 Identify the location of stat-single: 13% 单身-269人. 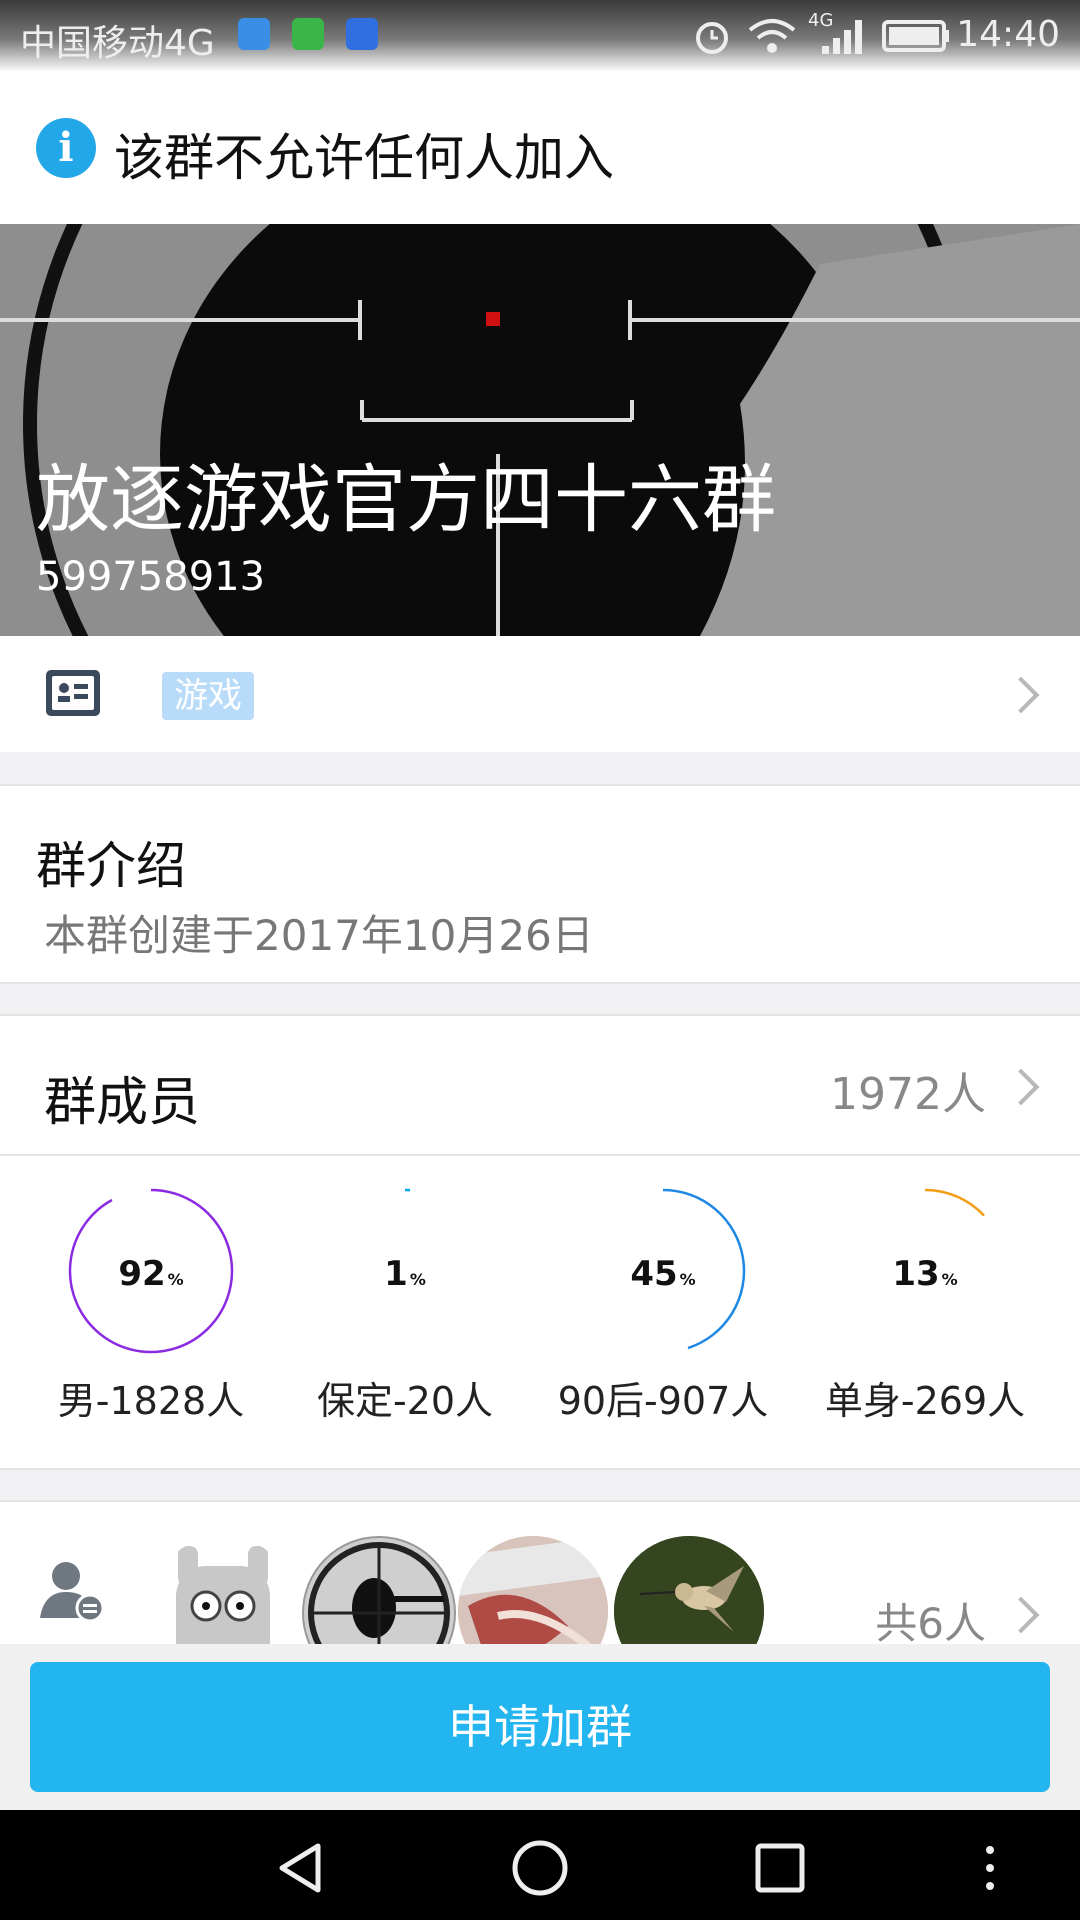
(925, 1312).